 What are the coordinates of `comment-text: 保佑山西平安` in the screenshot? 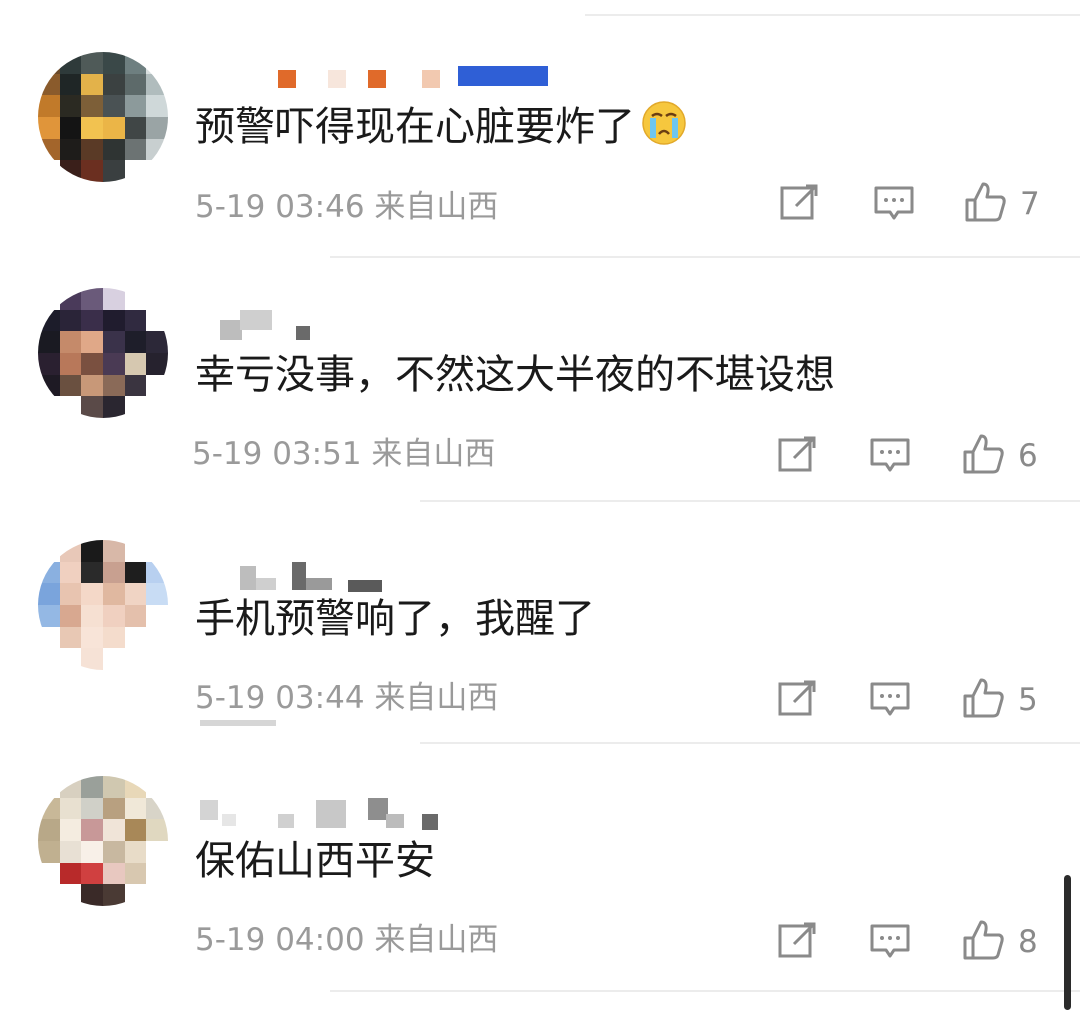 It's located at (315, 861).